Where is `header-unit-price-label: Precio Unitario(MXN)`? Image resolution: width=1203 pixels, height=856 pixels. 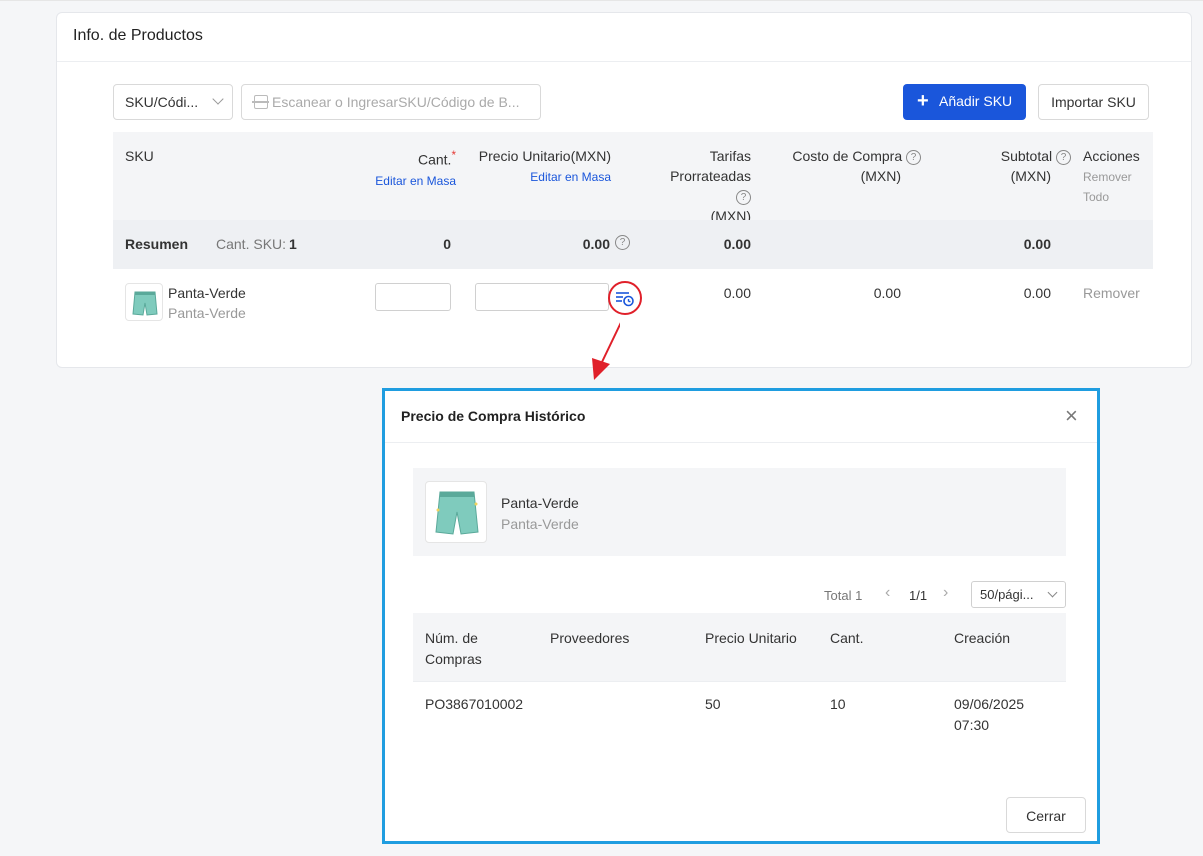 header-unit-price-label: Precio Unitario(MXN) is located at coordinates (544, 156).